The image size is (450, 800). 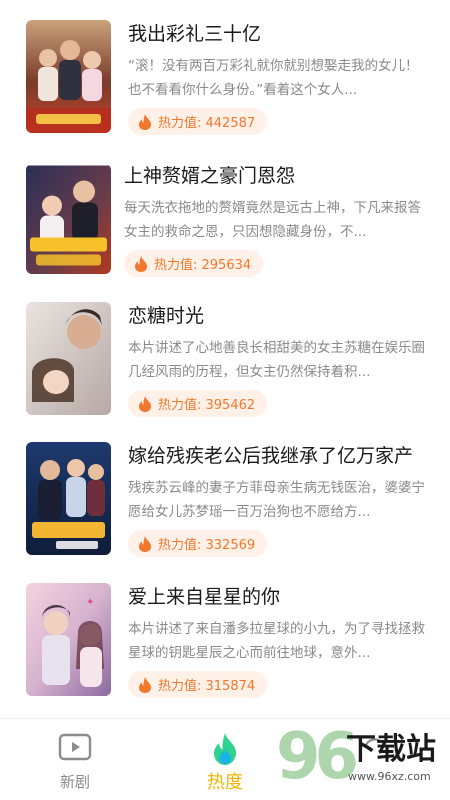 I want to click on drama-title: 爱上来自星星的你, so click(x=283, y=597).